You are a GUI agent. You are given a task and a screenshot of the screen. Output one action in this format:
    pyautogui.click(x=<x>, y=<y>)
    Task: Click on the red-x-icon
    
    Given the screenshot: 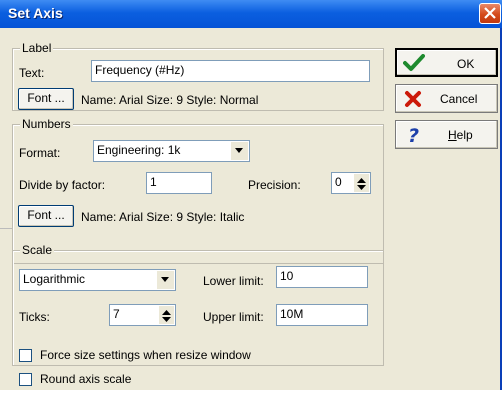 What is the action you would take?
    pyautogui.click(x=413, y=99)
    